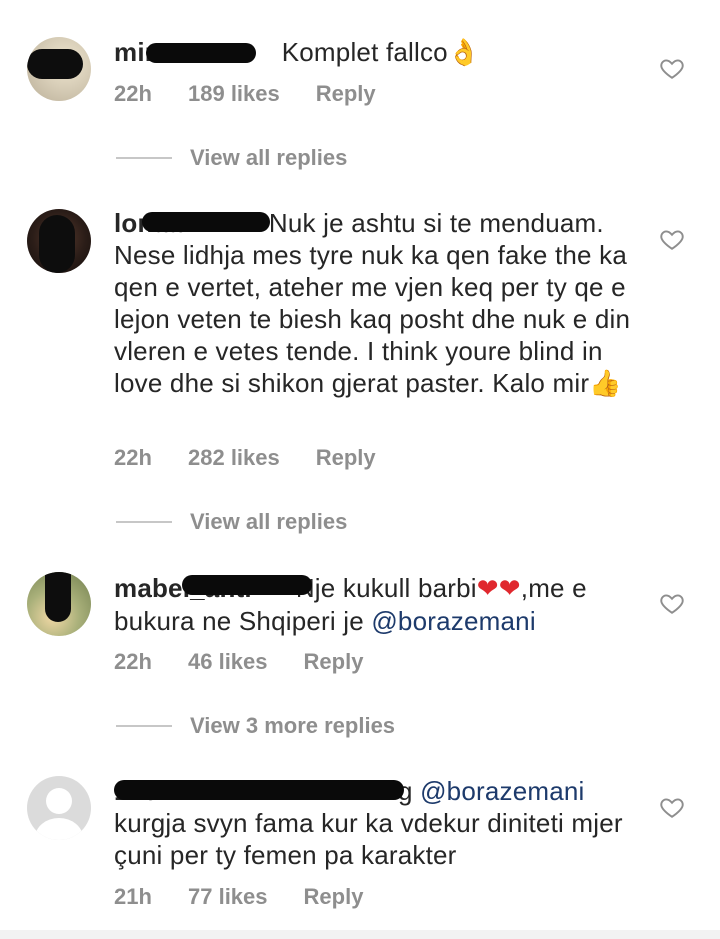  I want to click on username: lonaa, so click(192, 223).